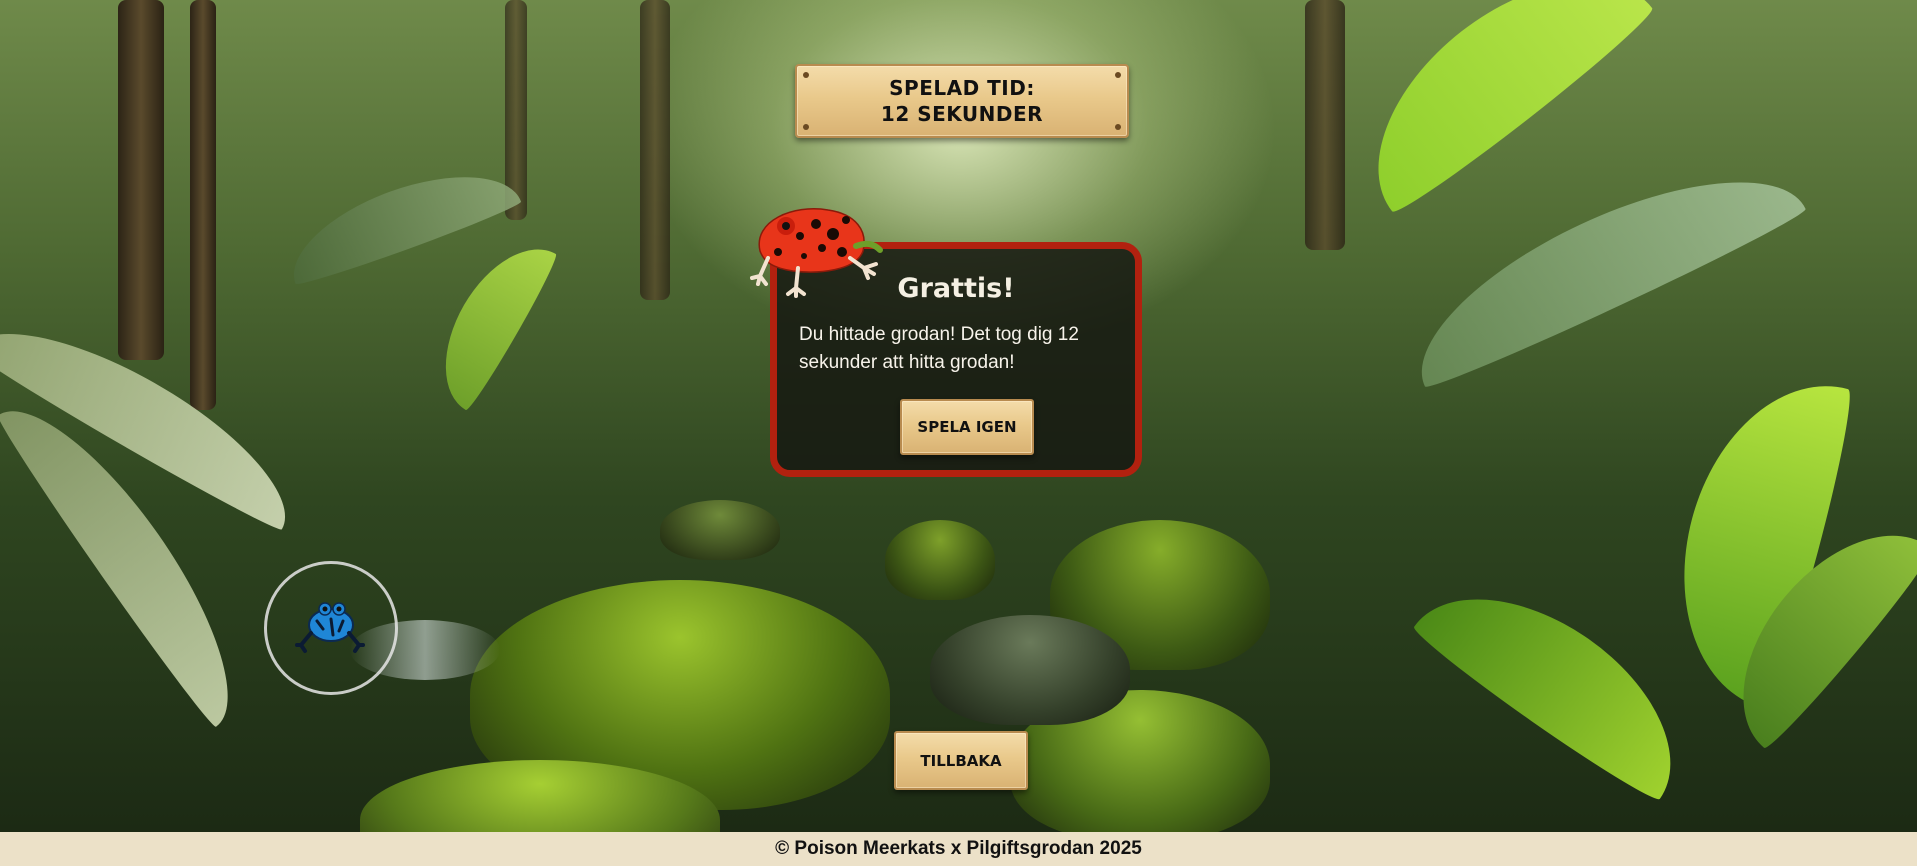 The image size is (1917, 866). I want to click on play-time-sign: SPELAD TID: 12 SEKUNDER, so click(962, 101).